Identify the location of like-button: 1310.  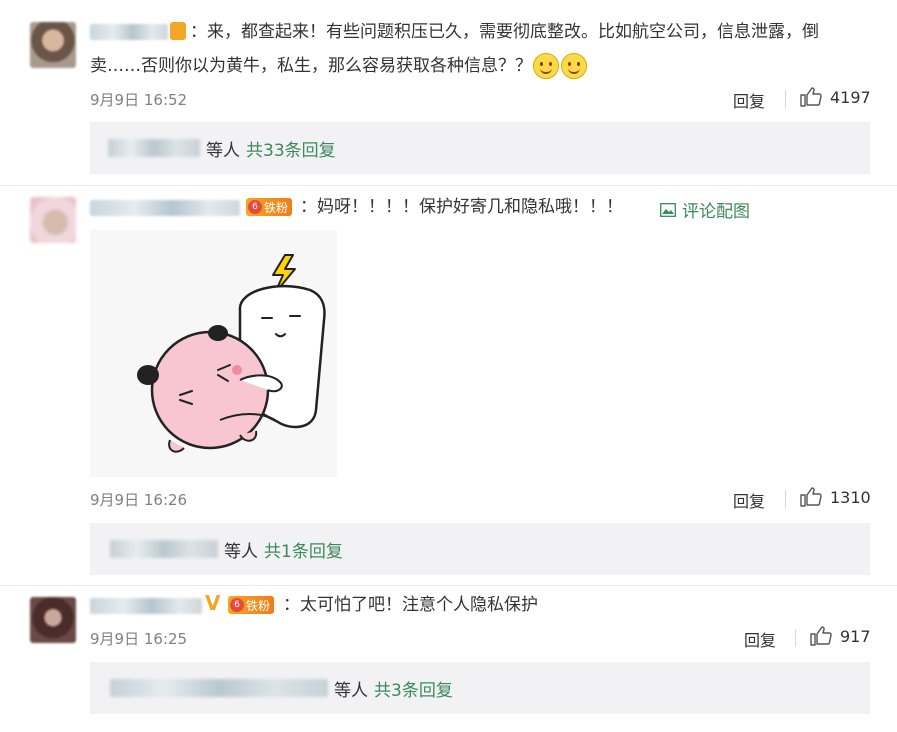
(835, 497).